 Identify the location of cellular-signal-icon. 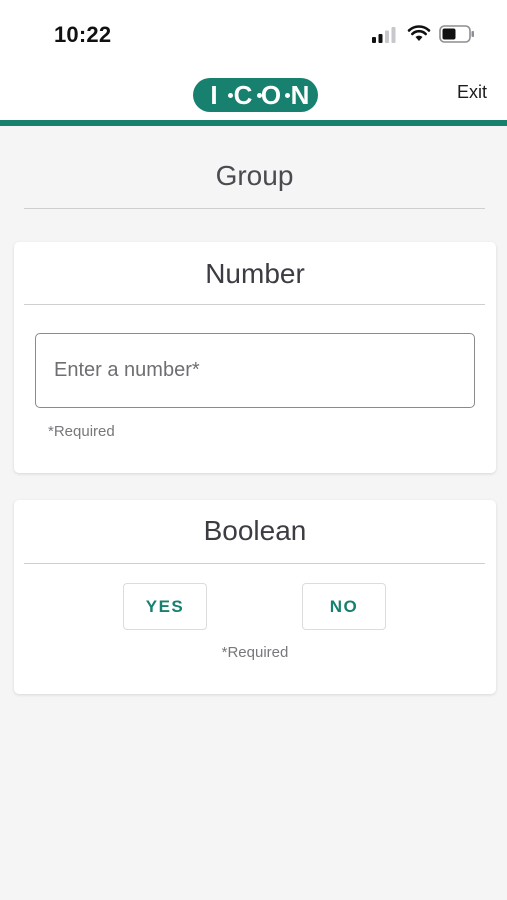
(384, 35).